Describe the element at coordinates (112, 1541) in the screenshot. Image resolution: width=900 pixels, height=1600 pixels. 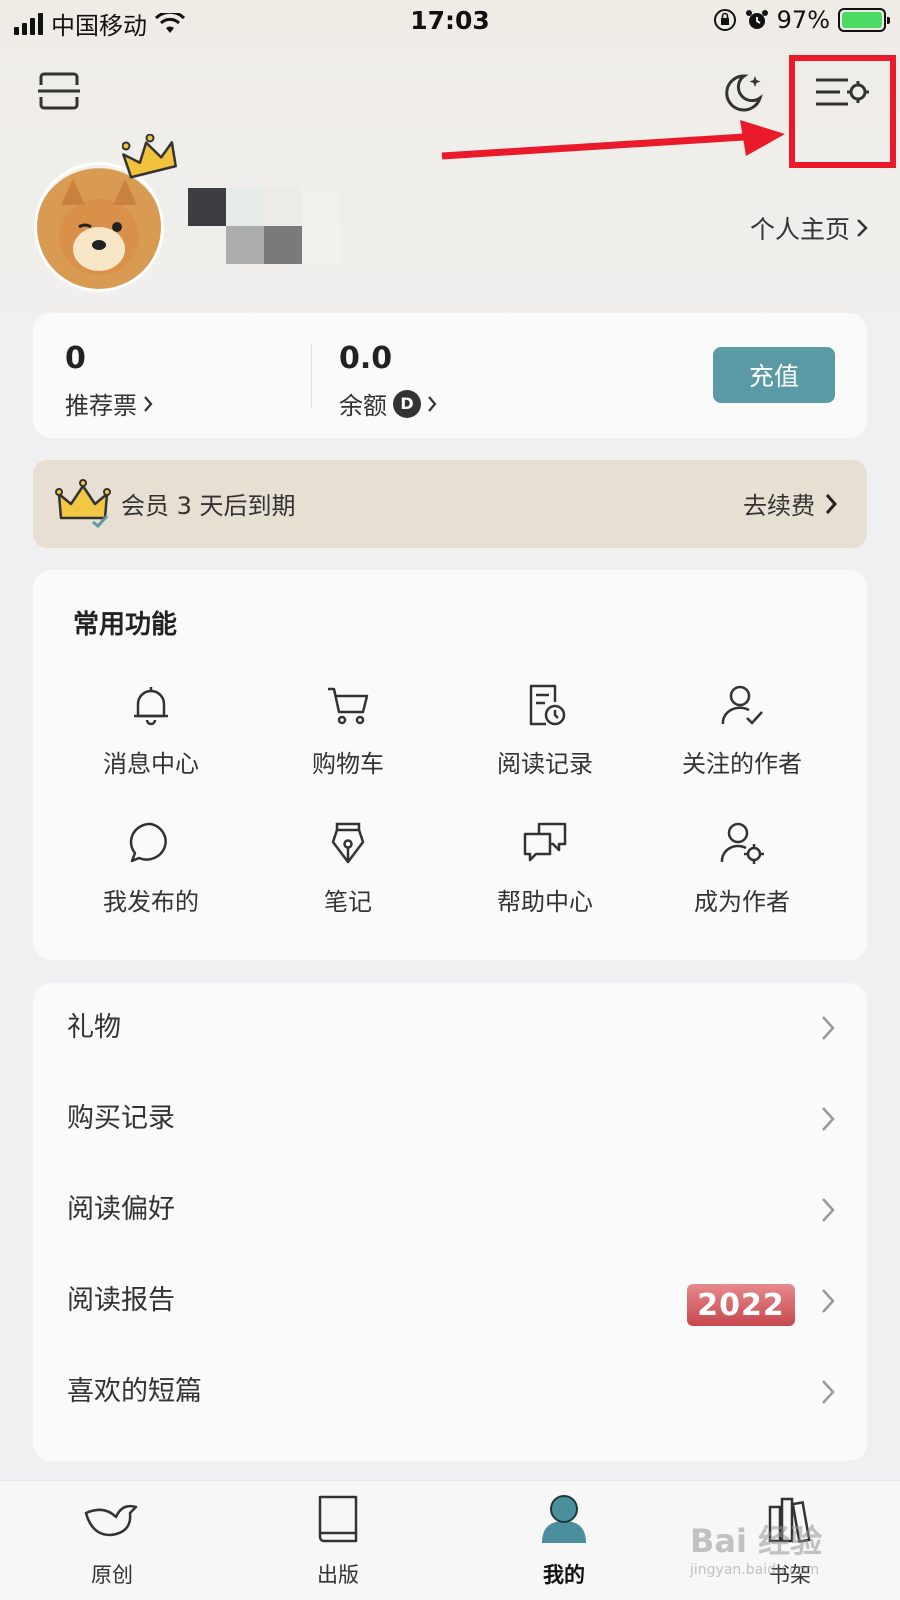
I see `tab-original: 原创` at that location.